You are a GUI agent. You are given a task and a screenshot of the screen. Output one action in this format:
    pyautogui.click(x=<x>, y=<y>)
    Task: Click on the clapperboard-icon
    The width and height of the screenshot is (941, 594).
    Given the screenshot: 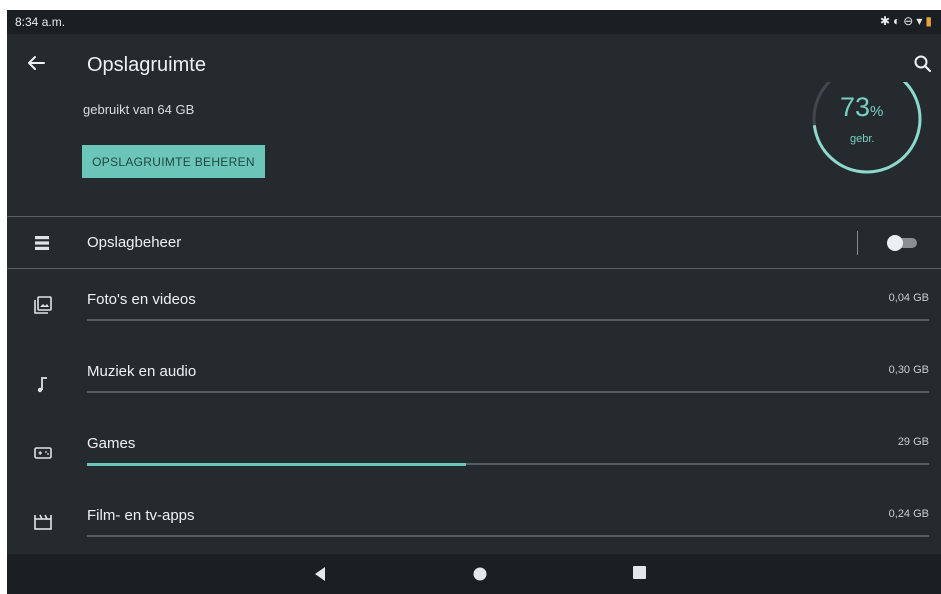 What is the action you would take?
    pyautogui.click(x=43, y=522)
    